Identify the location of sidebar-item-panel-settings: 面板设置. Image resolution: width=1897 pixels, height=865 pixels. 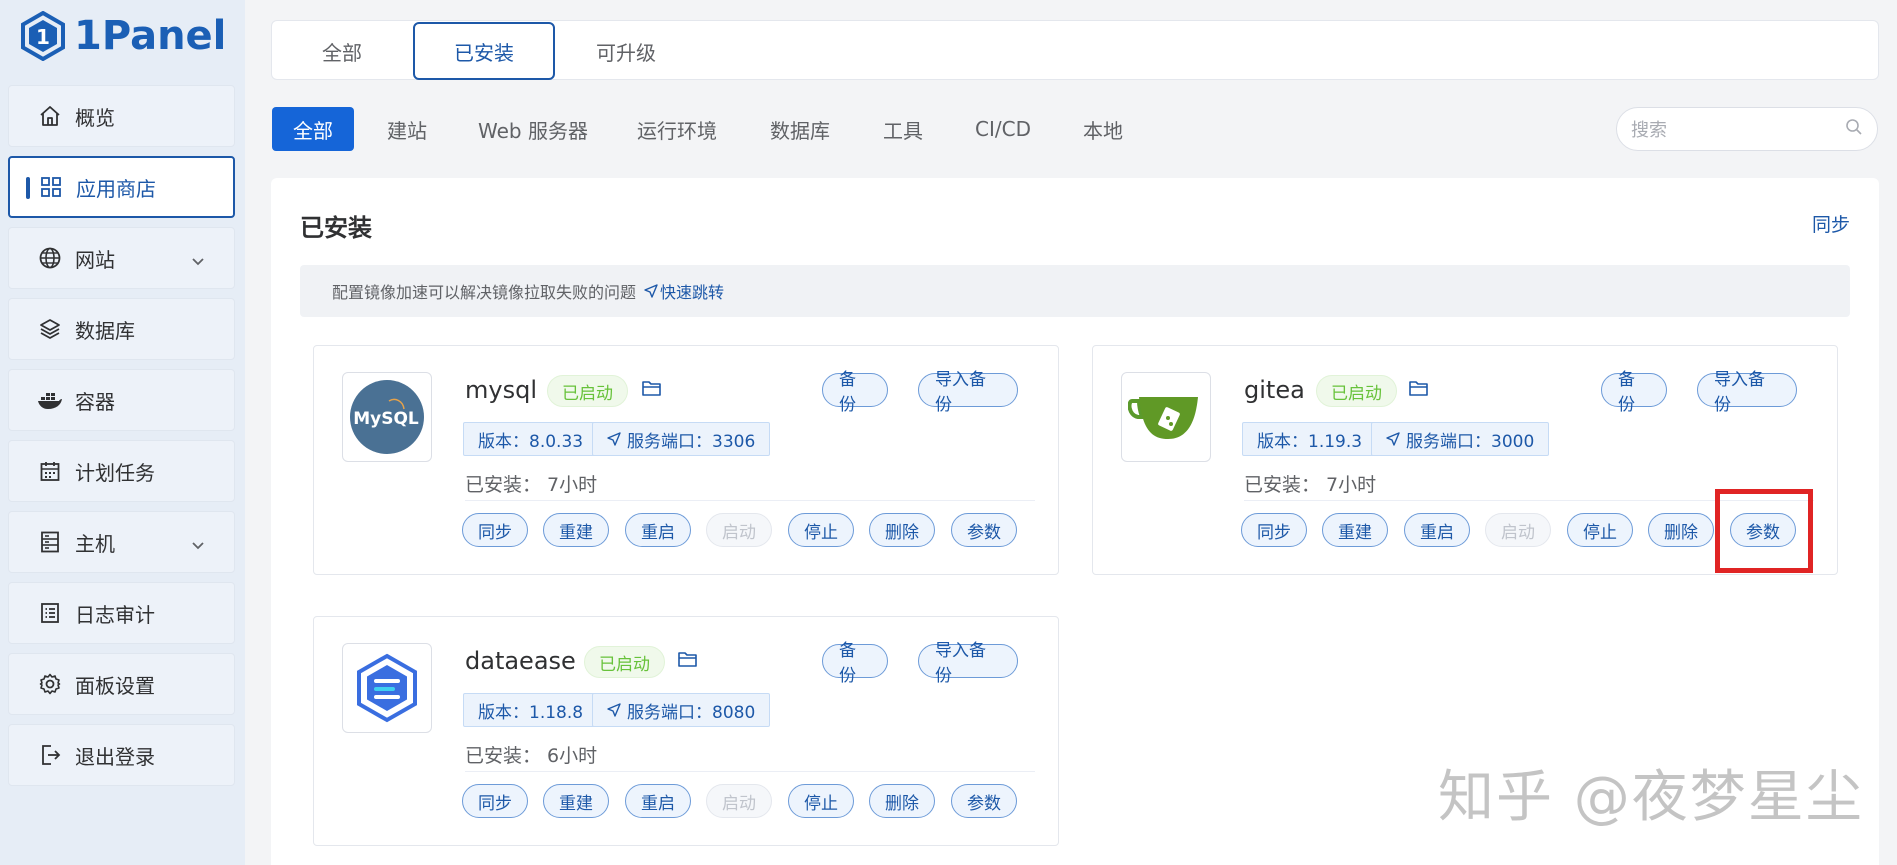
(121, 684).